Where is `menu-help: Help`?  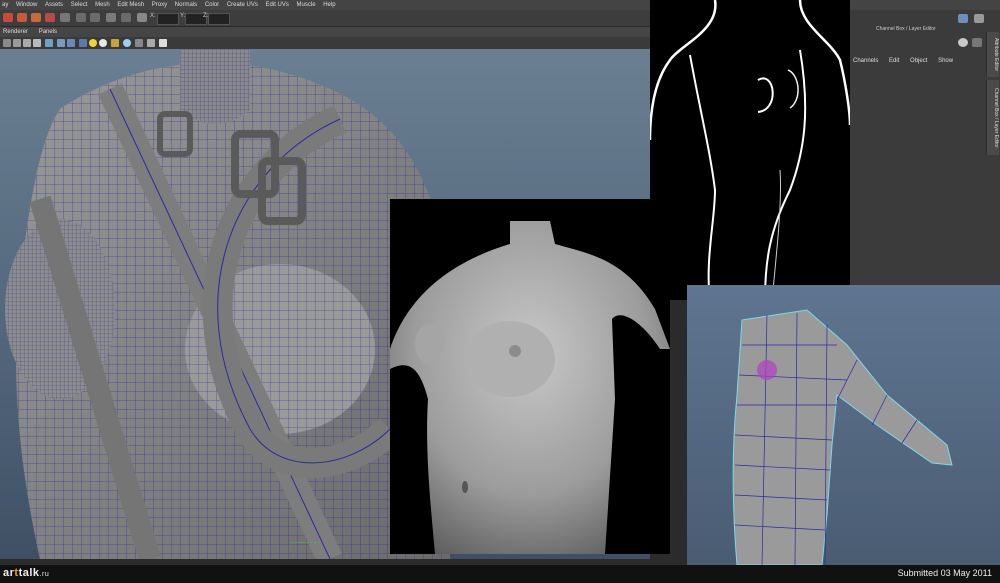
menu-help: Help is located at coordinates (329, 5).